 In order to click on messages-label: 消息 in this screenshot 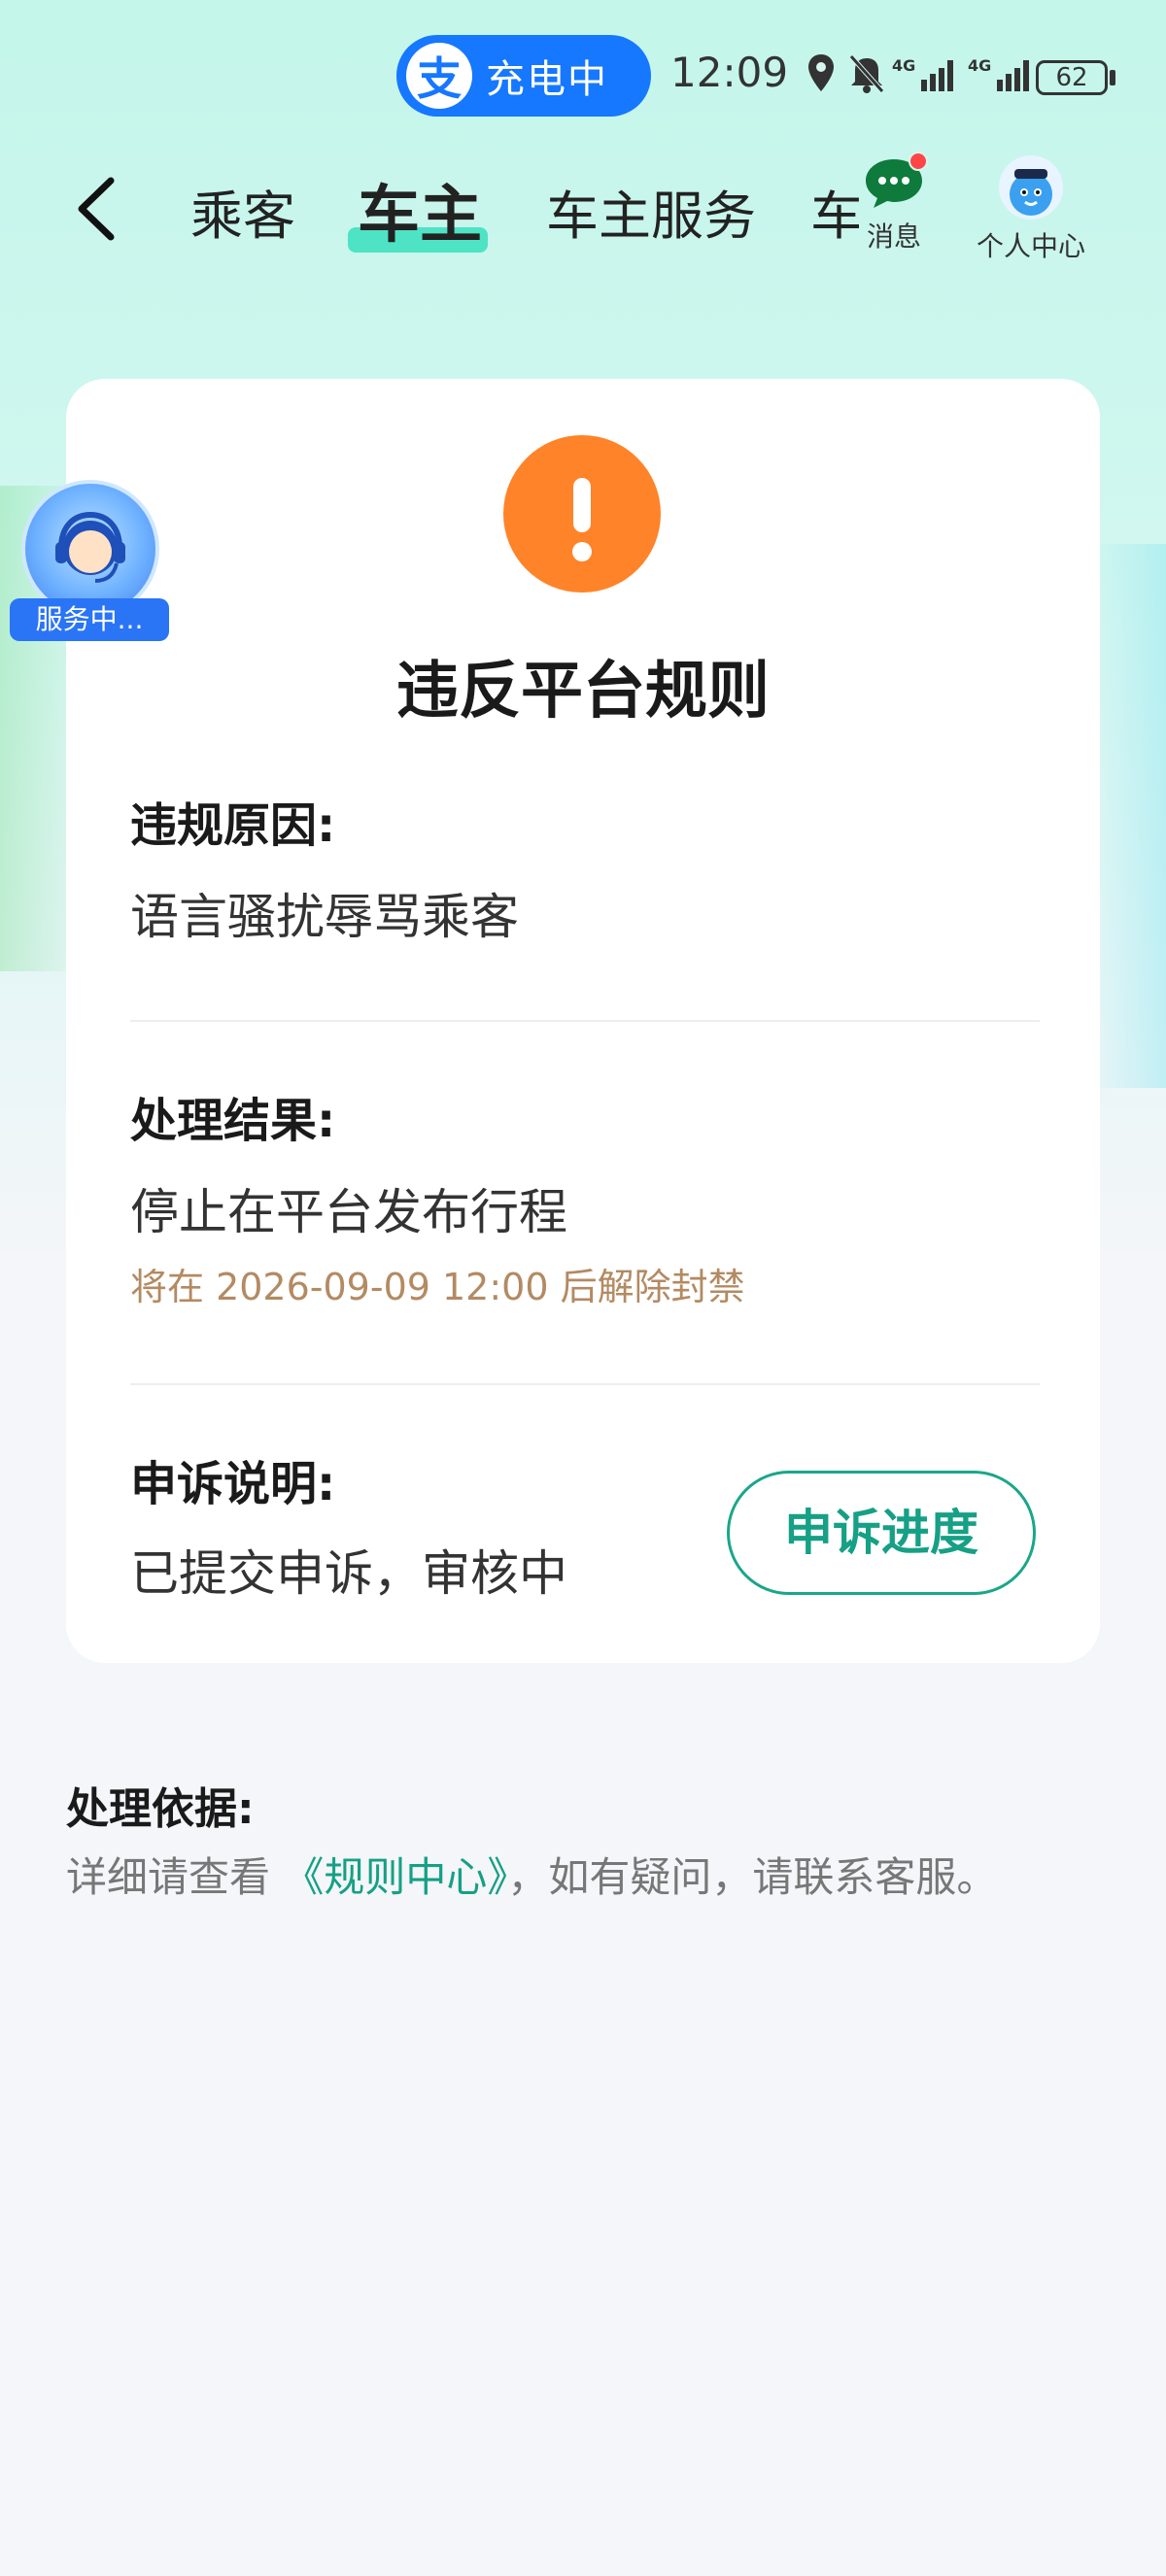, I will do `click(893, 236)`.